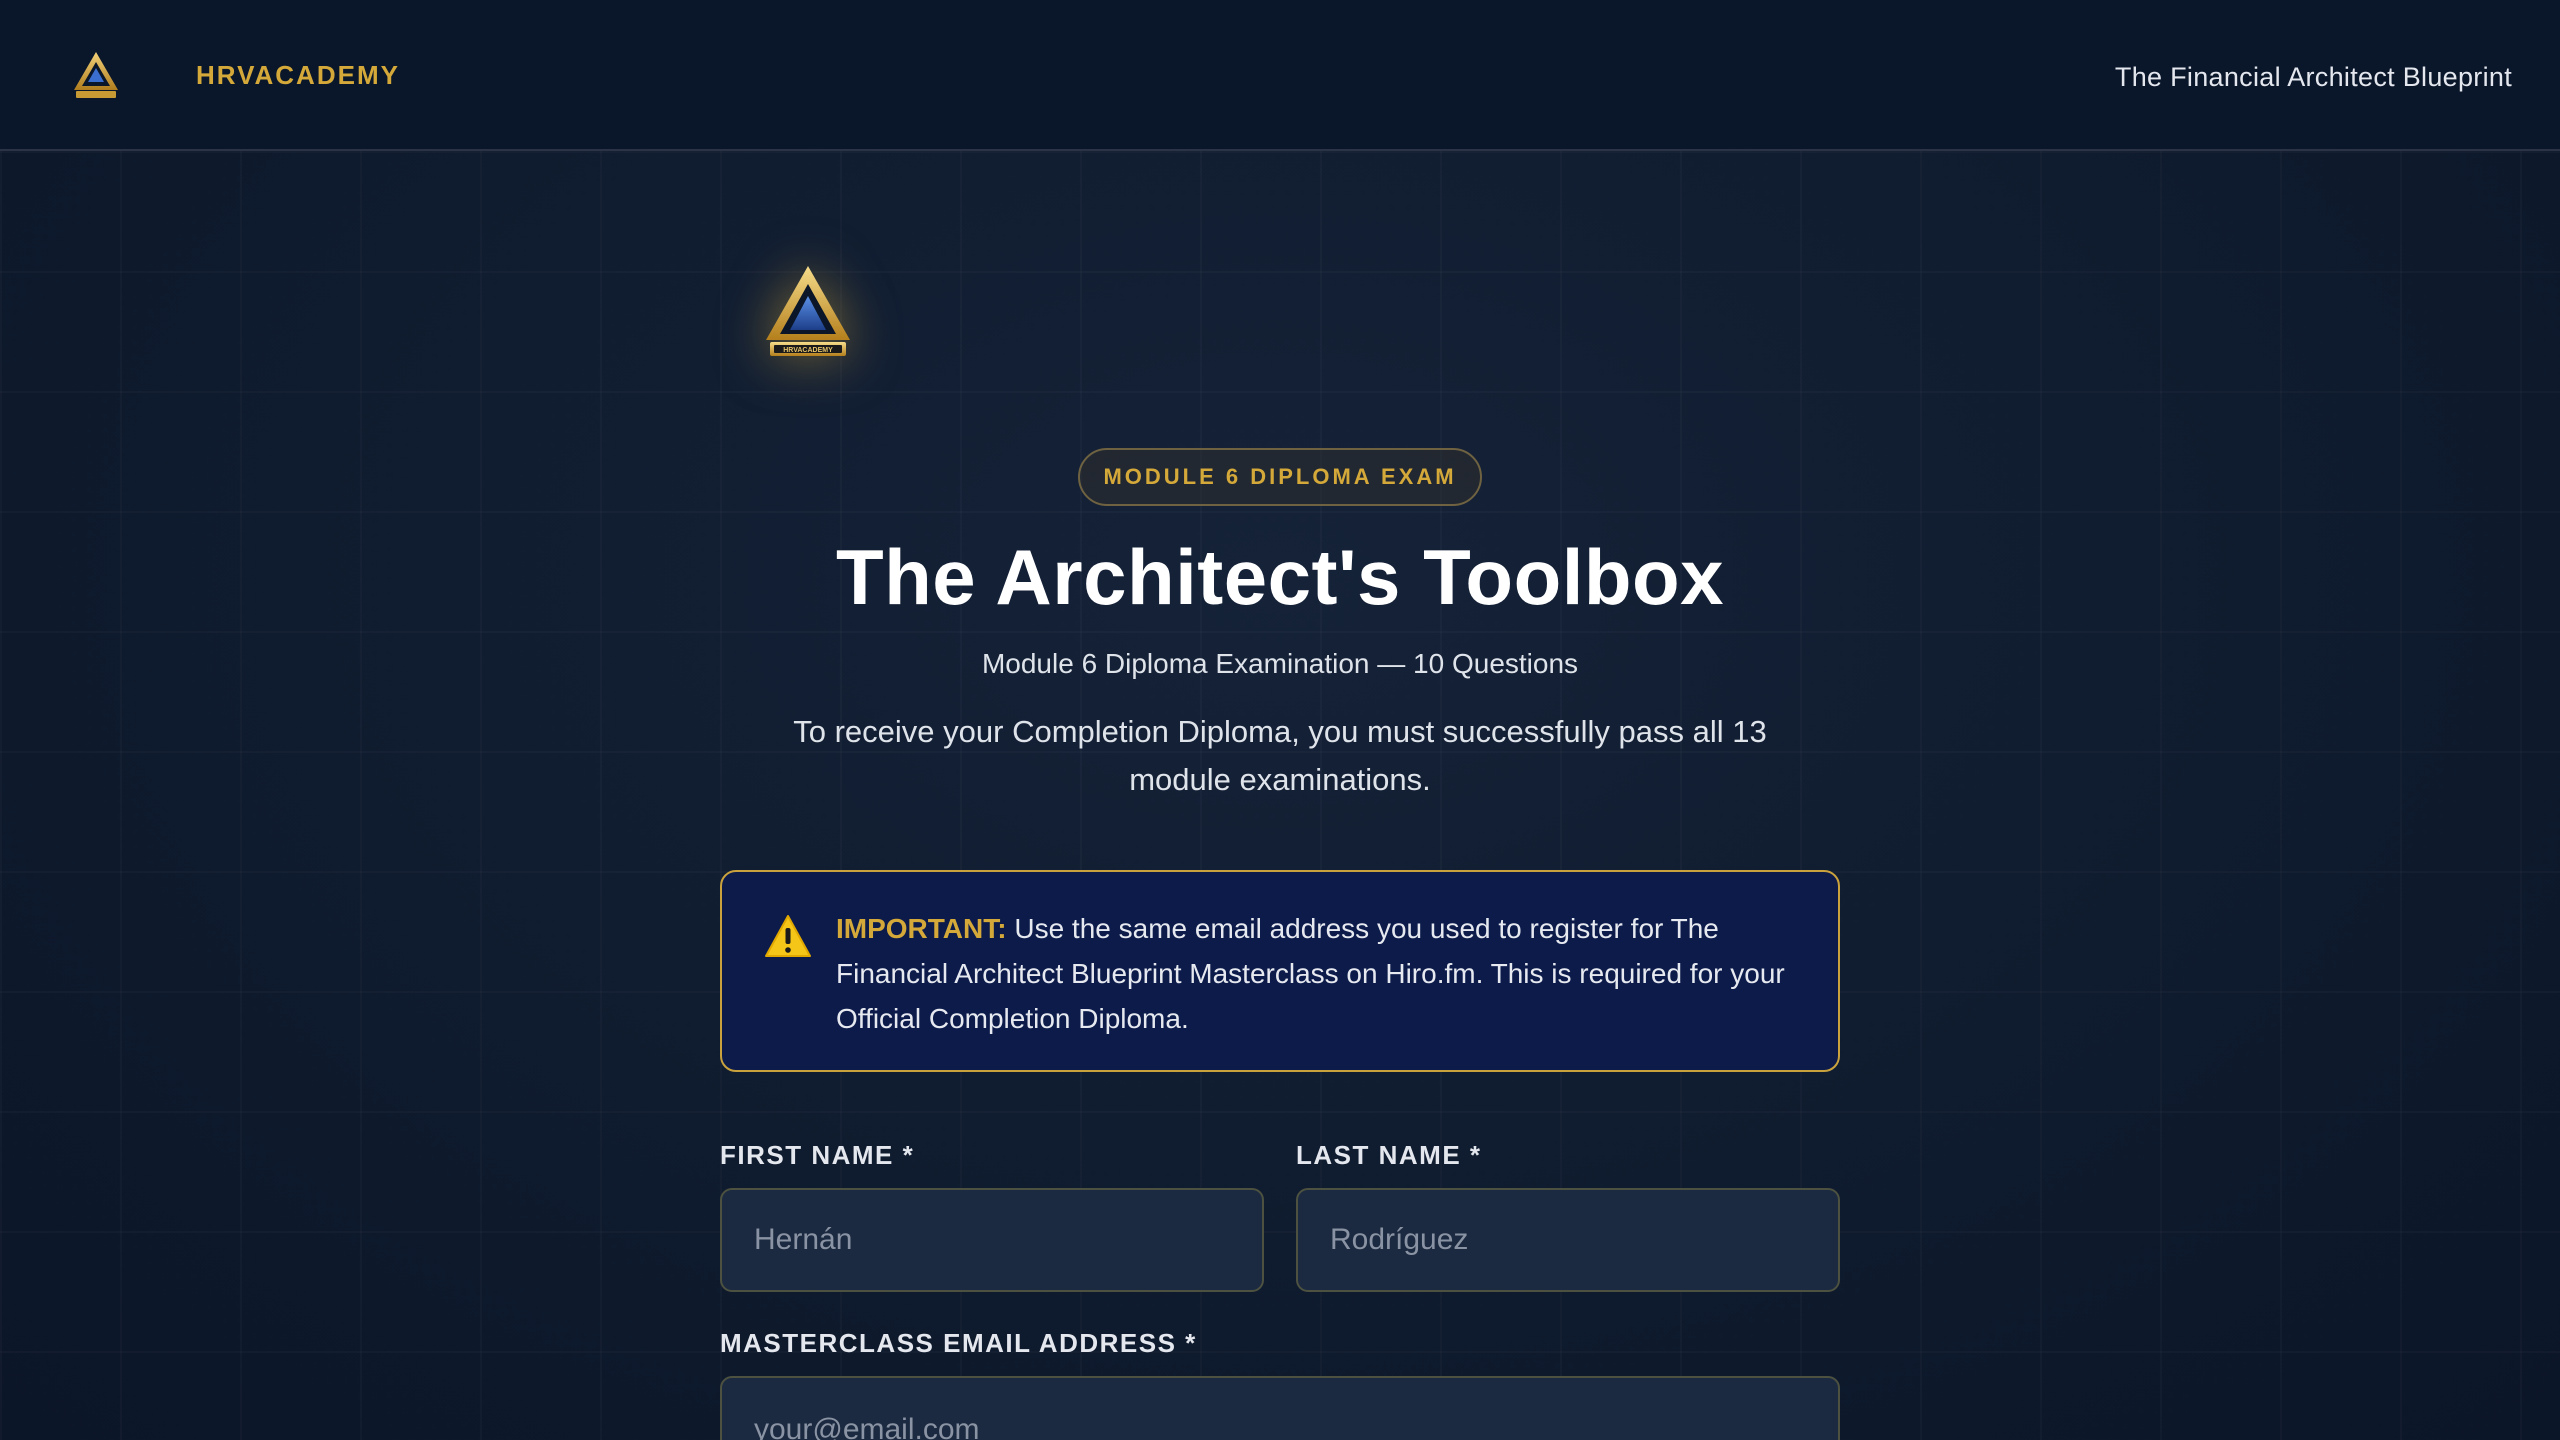 Image resolution: width=2560 pixels, height=1440 pixels. Describe the element at coordinates (1280, 1408) in the screenshot. I see `email-input` at that location.